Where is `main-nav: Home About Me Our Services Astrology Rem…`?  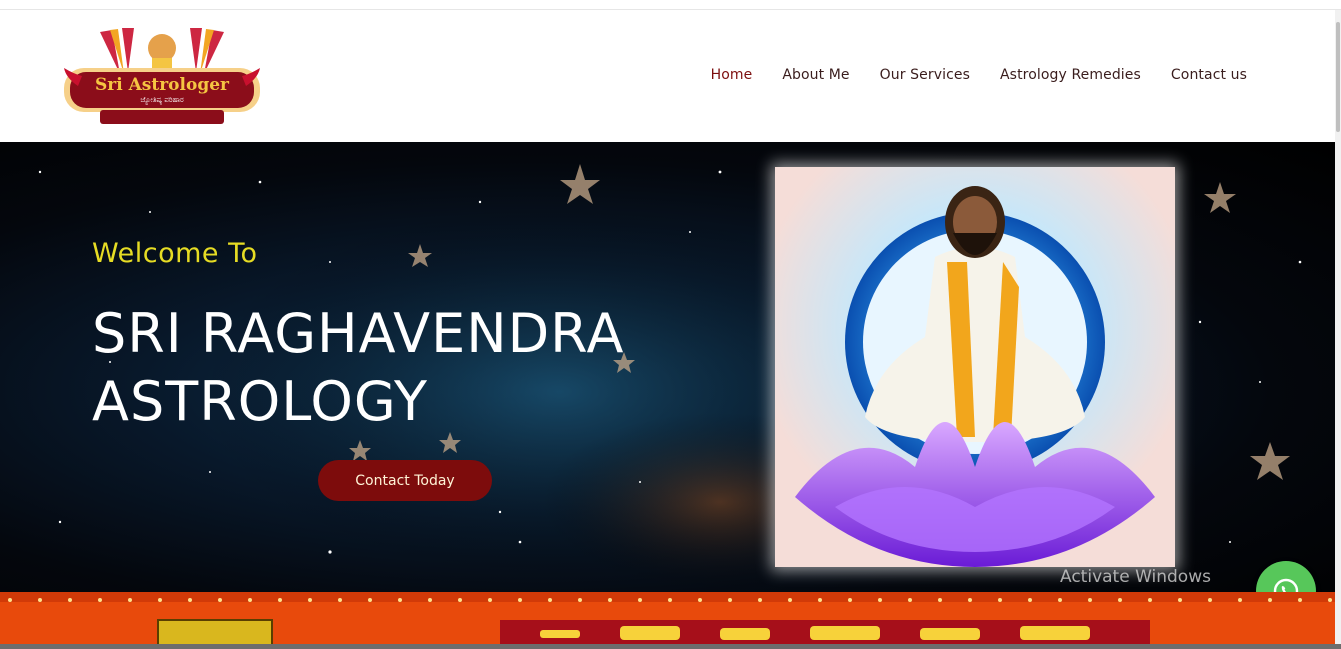
main-nav: Home About Me Our Services Astrology Rem… is located at coordinates (979, 75).